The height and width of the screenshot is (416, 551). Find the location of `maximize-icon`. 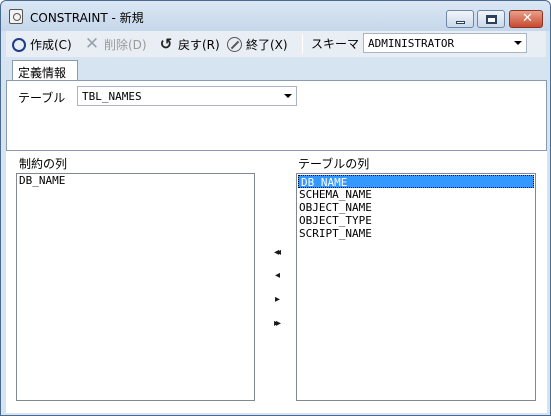

maximize-icon is located at coordinates (491, 19).